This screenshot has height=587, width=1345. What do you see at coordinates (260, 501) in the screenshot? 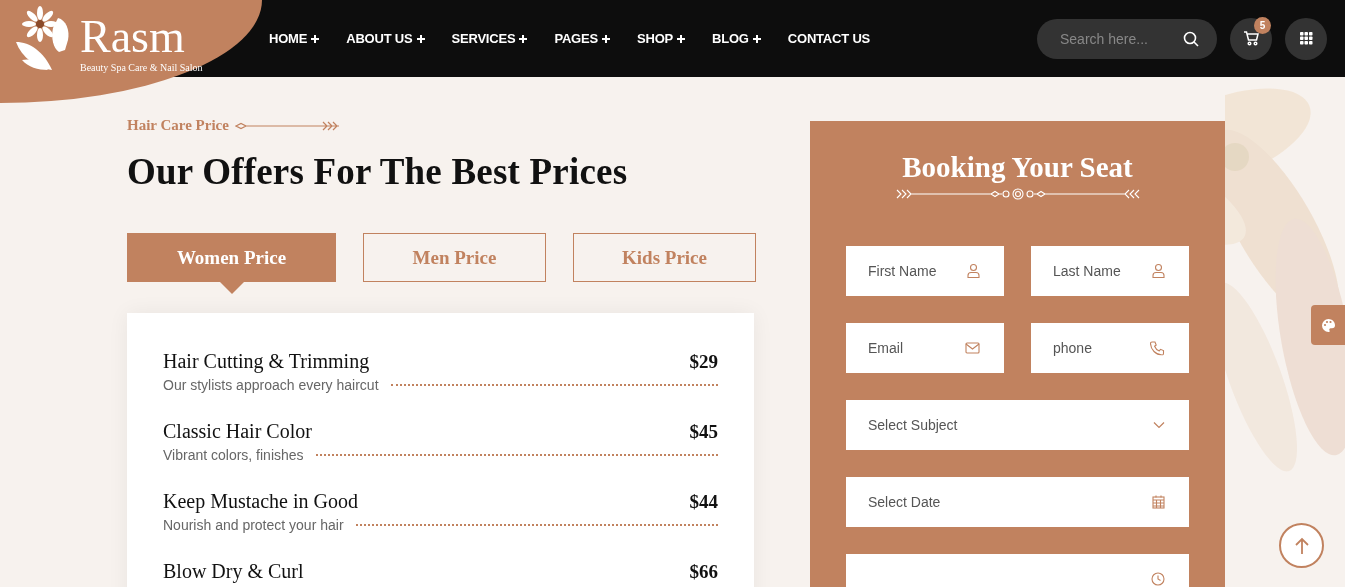
I see `service-name: Keep Mustache in Good` at bounding box center [260, 501].